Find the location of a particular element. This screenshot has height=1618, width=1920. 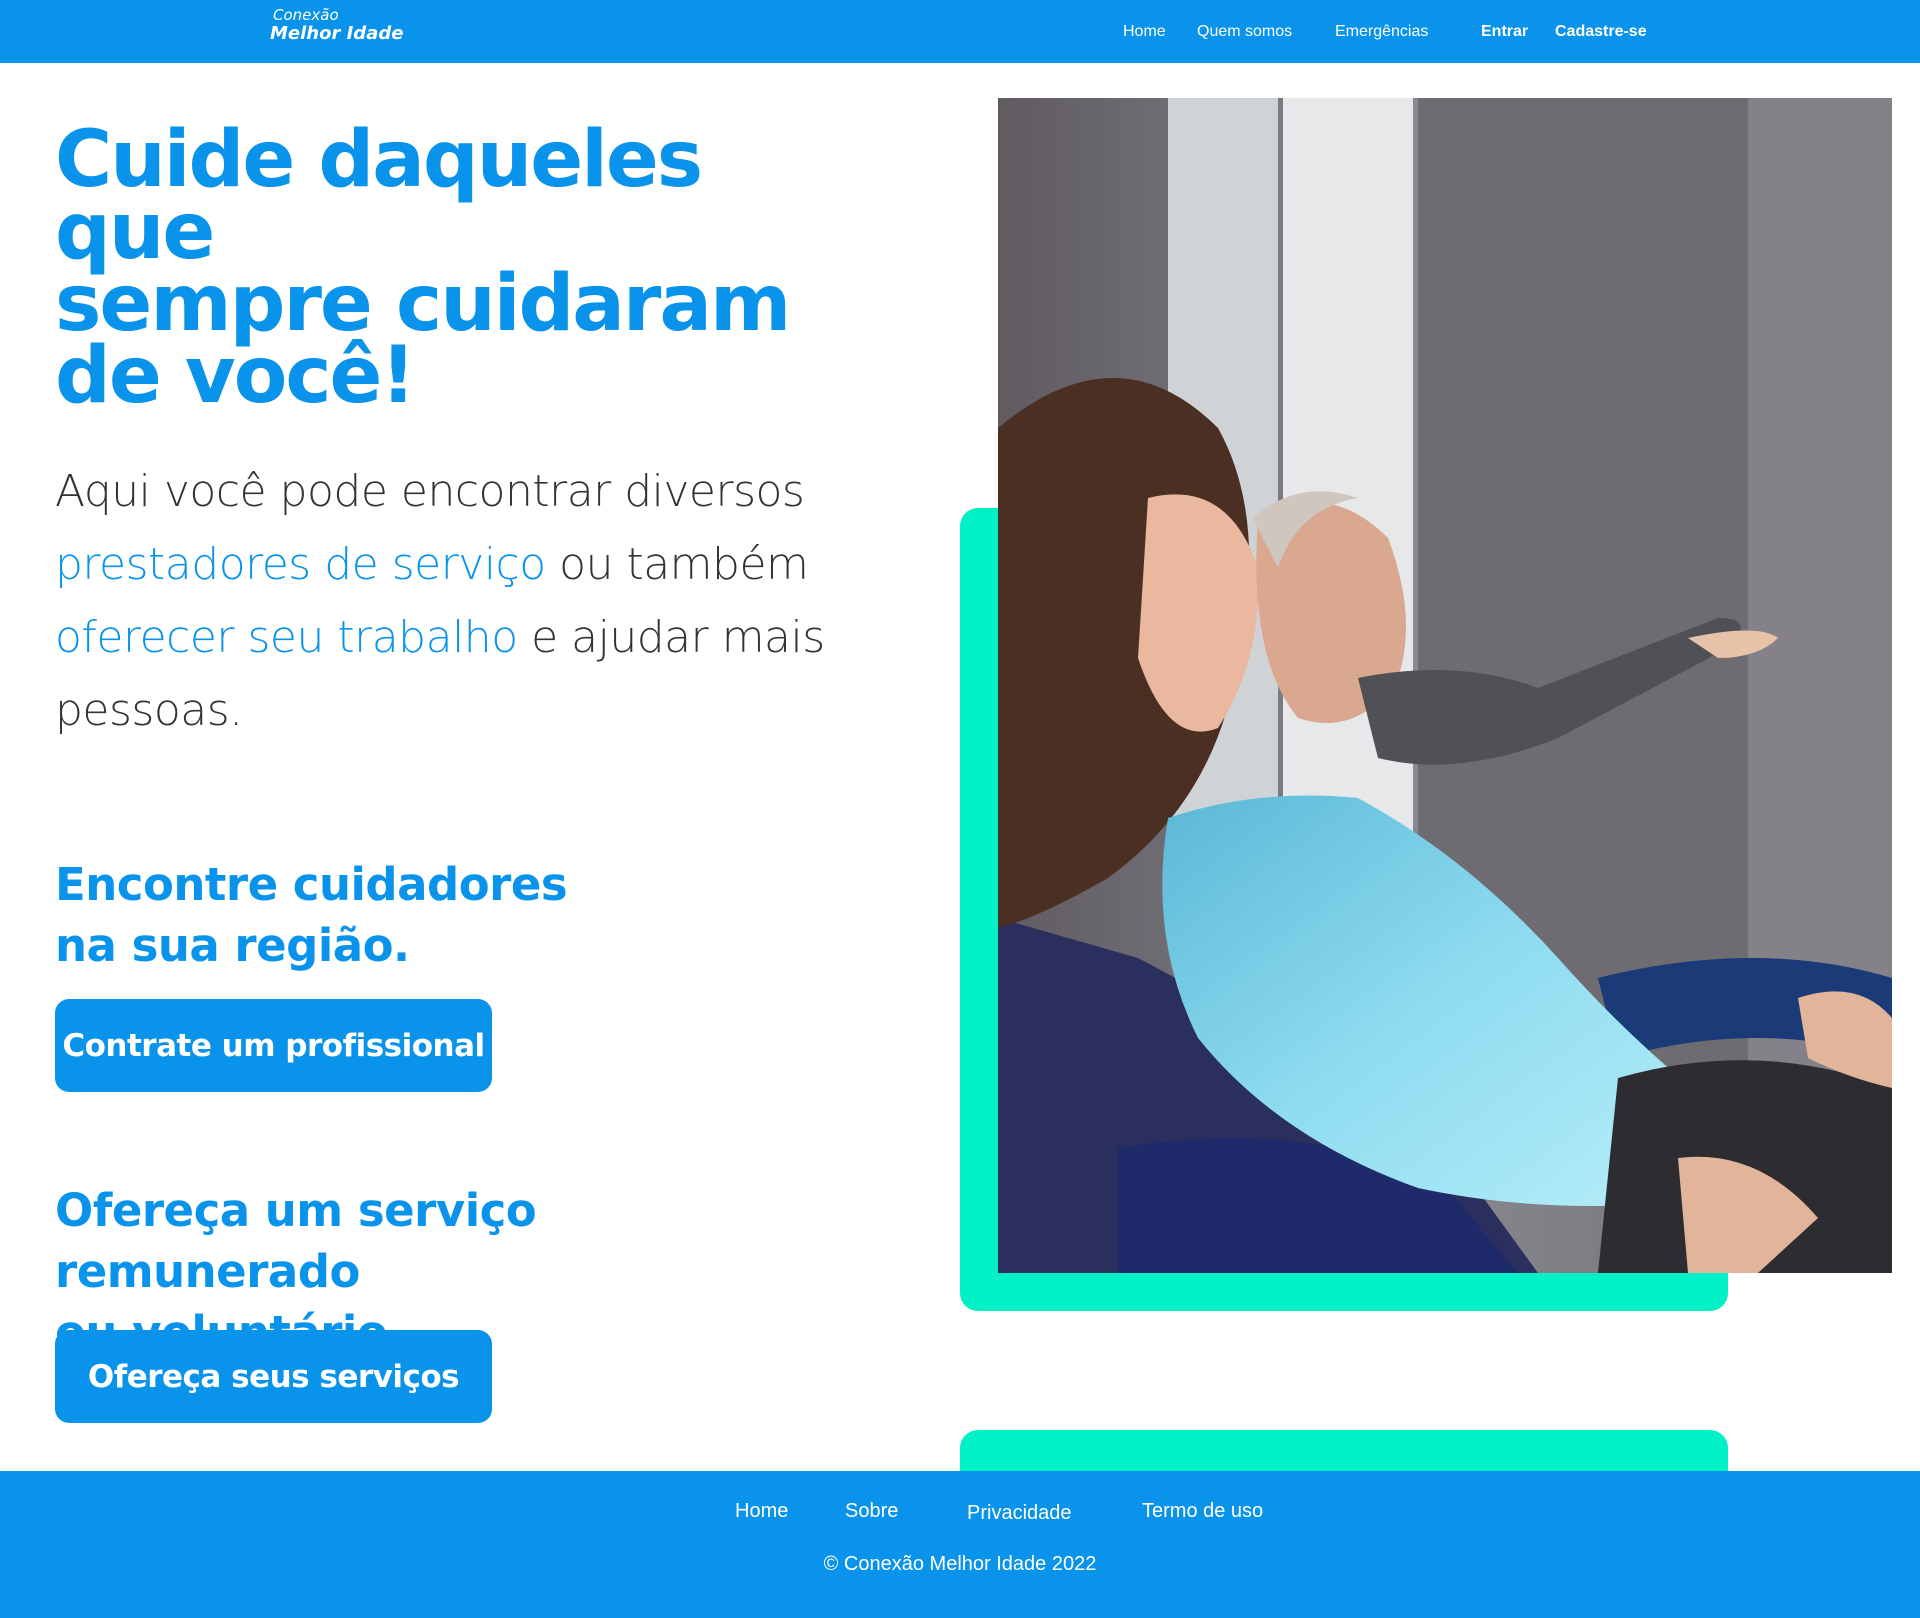

heading-line: Encontre cuidadores is located at coordinates (311, 884).